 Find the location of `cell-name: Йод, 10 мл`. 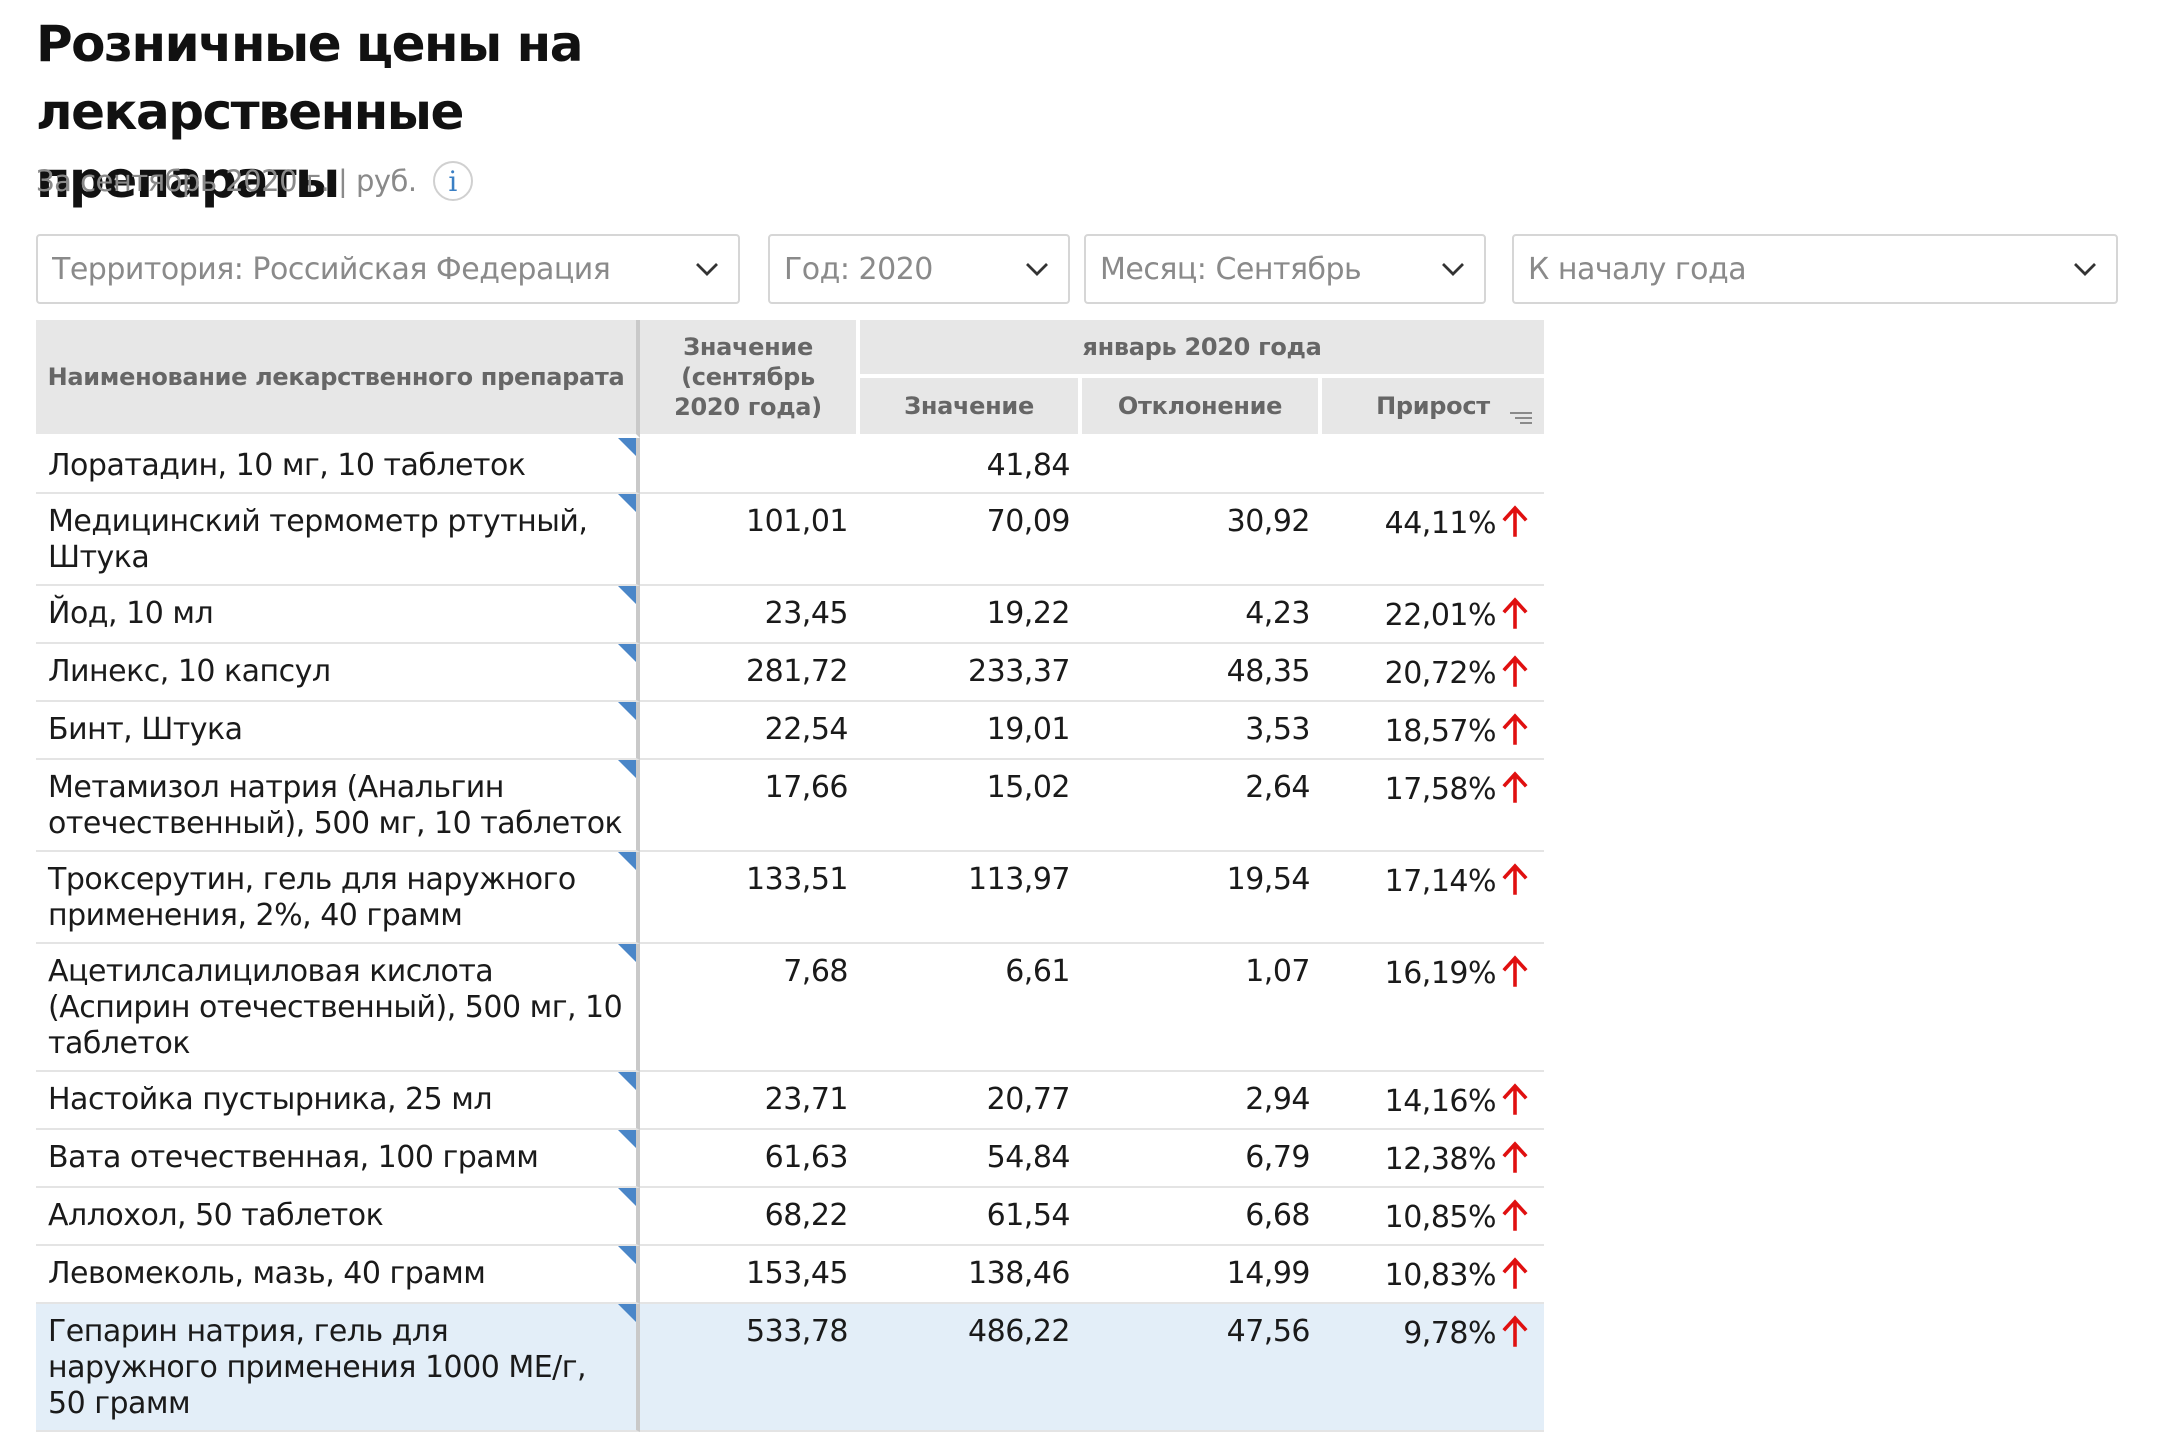

cell-name: Йод, 10 мл is located at coordinates (338, 615).